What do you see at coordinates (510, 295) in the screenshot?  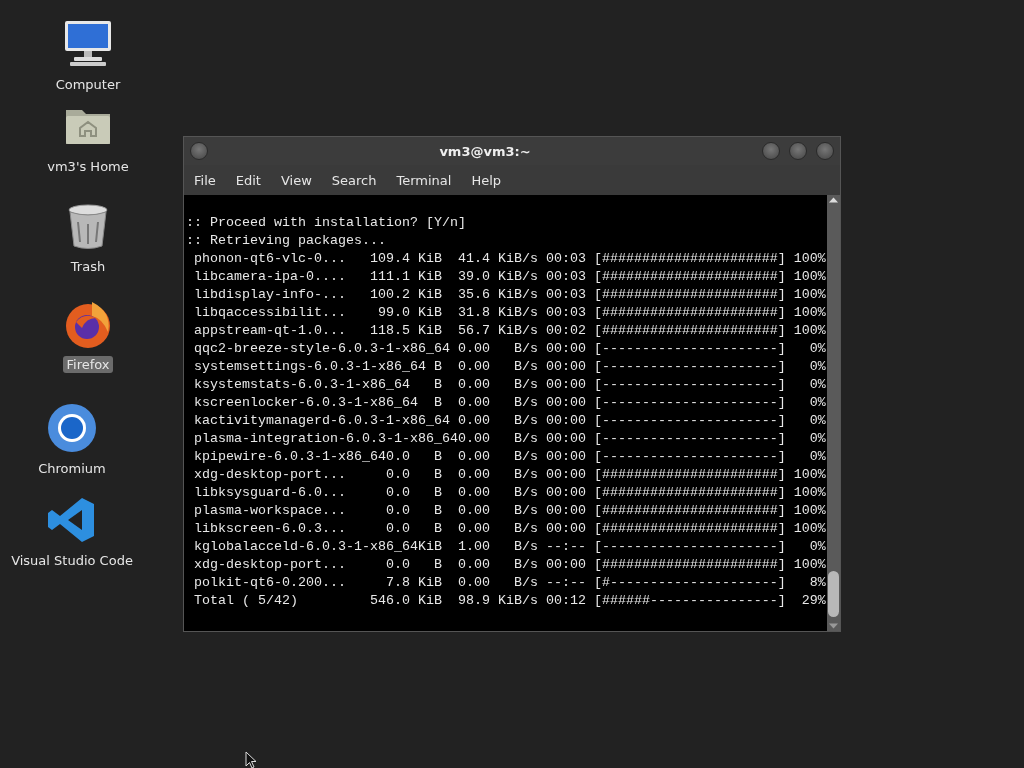 I see `terminal-line: libdisplay-info-... 100.2 KiB 35.6 KiB/s 00:03 [######################] 100%` at bounding box center [510, 295].